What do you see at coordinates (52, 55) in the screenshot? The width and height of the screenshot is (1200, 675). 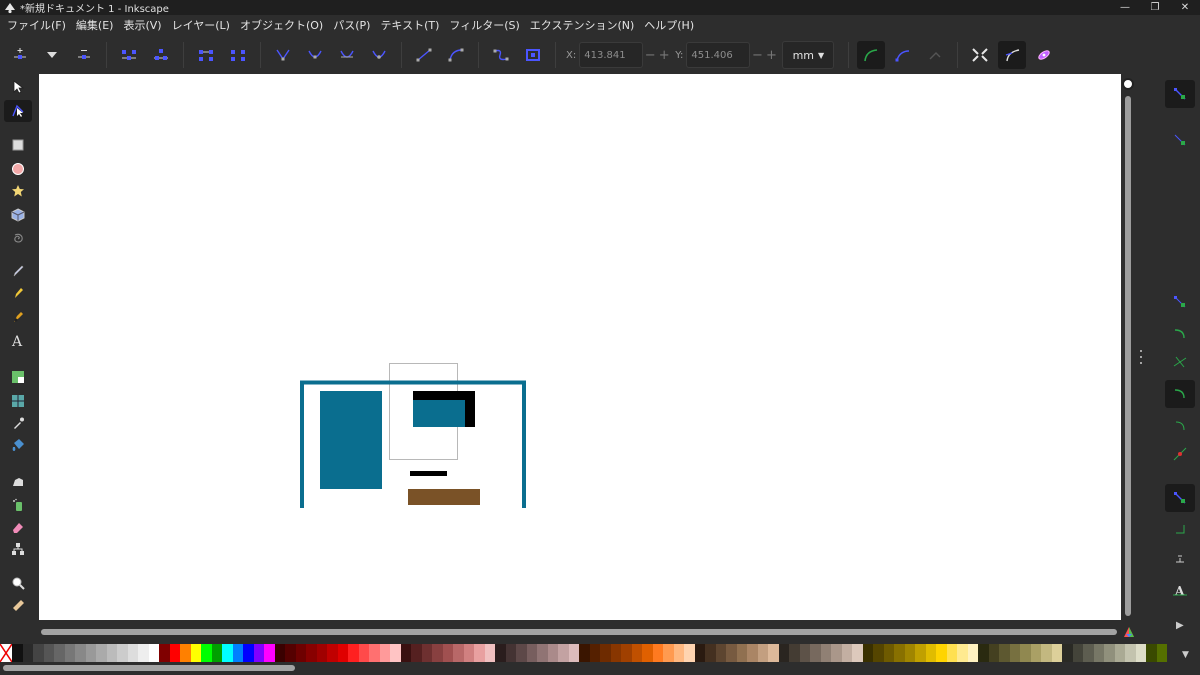 I see `insert-node-dropdown-icon` at bounding box center [52, 55].